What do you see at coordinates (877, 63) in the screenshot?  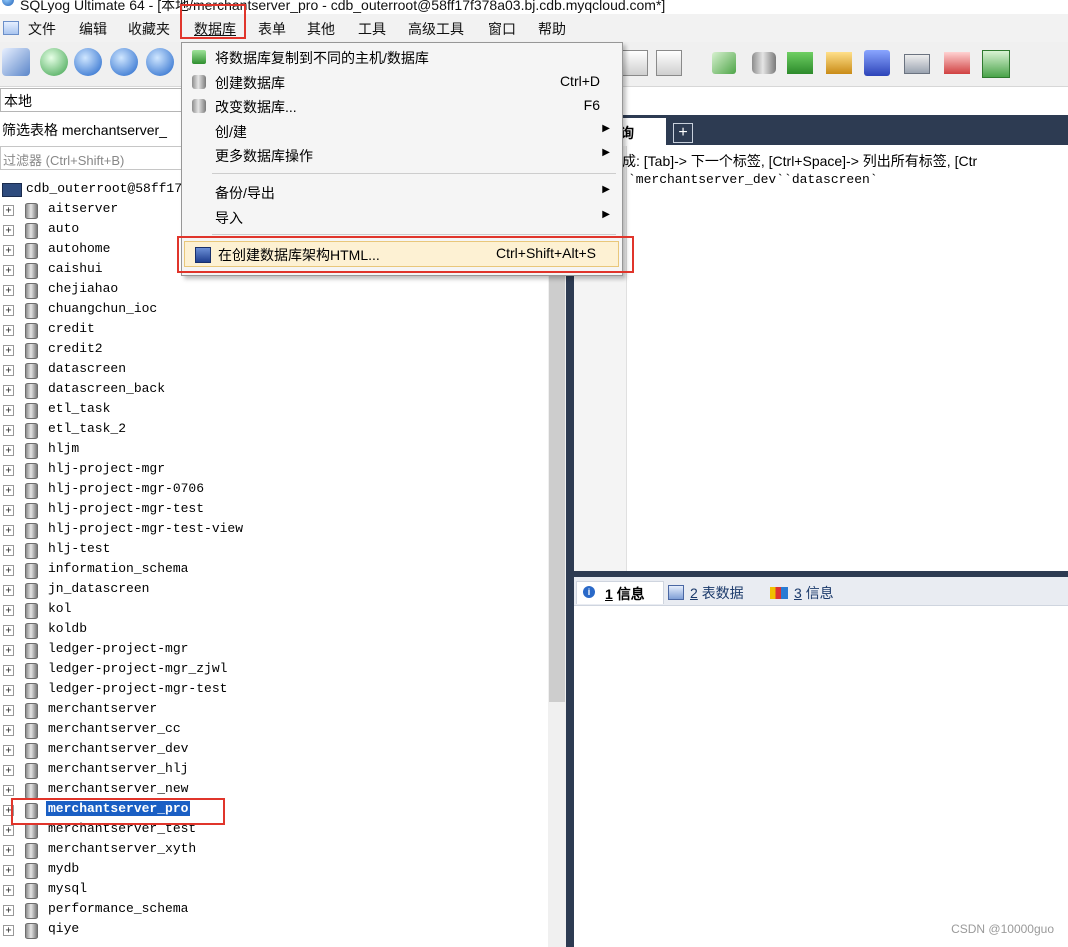 I see `user-manager-icon` at bounding box center [877, 63].